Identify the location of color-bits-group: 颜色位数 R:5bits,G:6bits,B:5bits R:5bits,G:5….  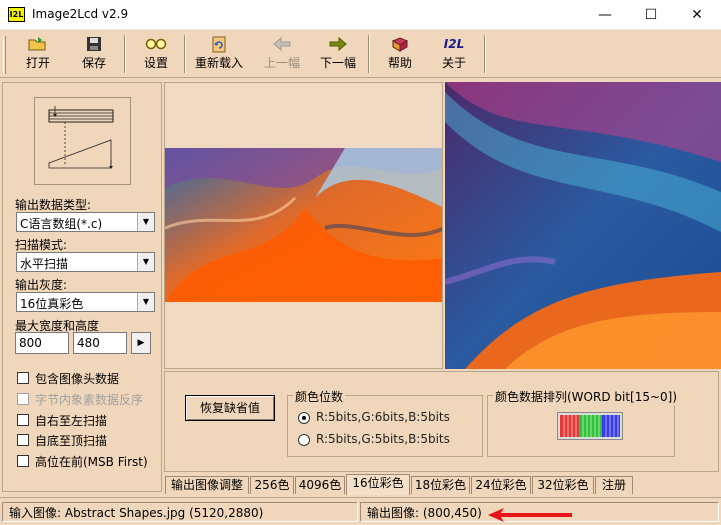
(385, 422).